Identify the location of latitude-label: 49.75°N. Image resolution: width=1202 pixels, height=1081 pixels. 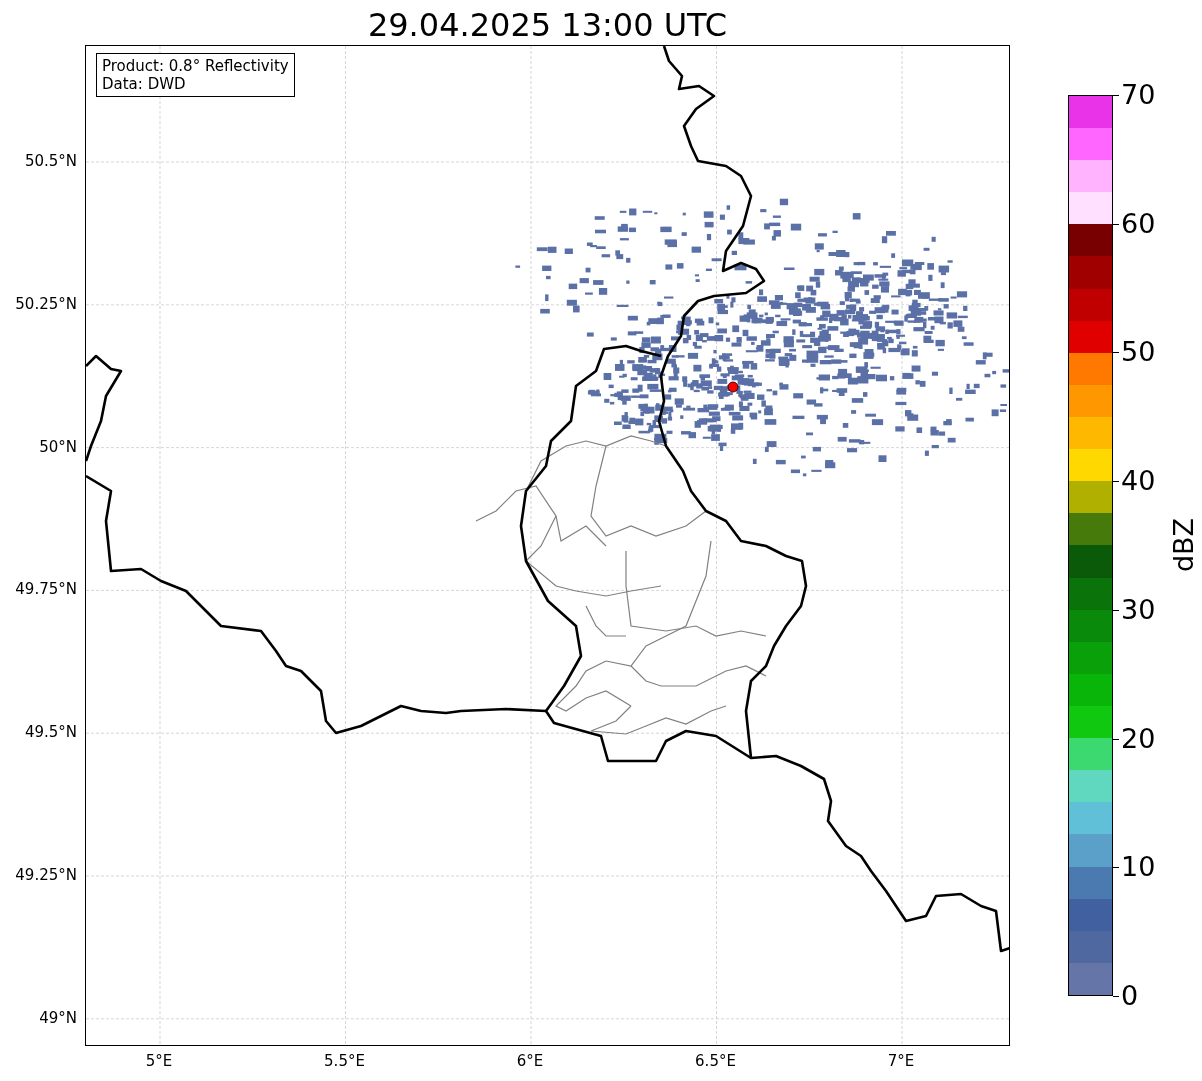
(46, 589).